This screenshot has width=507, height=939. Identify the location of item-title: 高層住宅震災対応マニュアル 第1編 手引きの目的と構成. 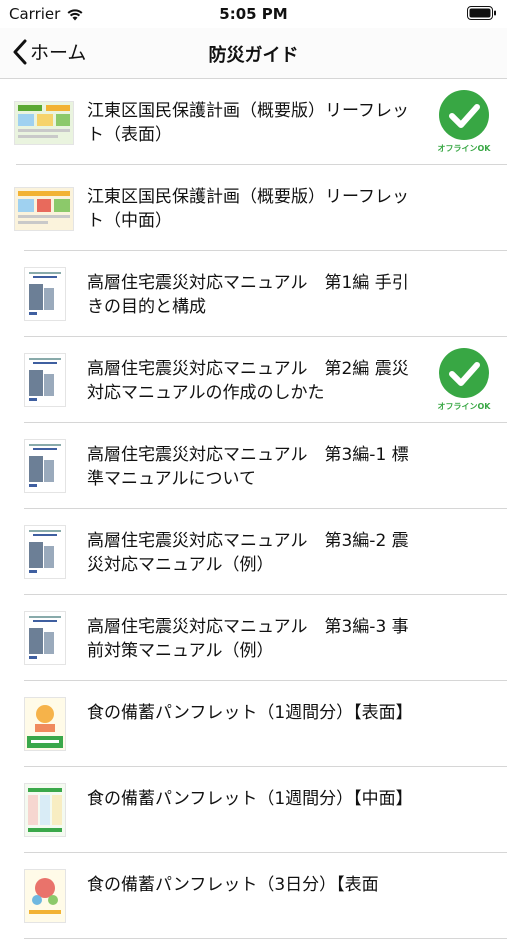
(248, 295).